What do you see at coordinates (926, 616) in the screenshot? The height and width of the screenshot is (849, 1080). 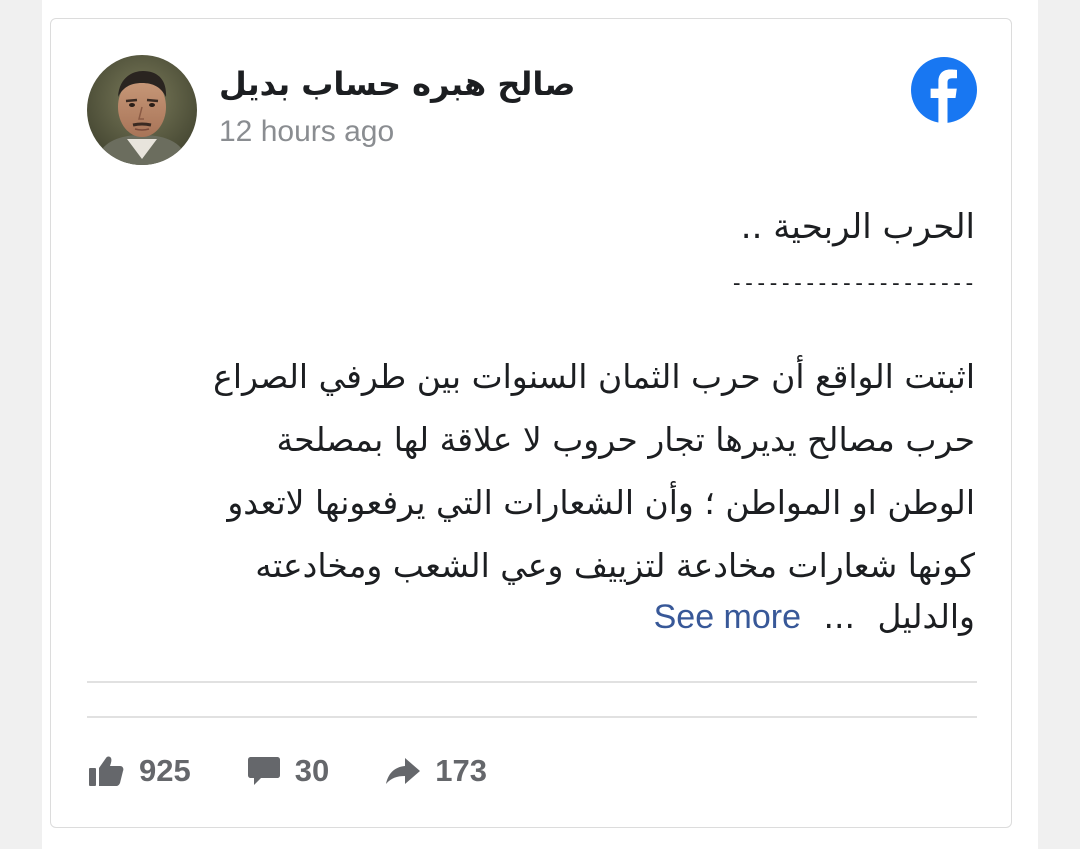 I see `post-body-last-words: والدليل` at bounding box center [926, 616].